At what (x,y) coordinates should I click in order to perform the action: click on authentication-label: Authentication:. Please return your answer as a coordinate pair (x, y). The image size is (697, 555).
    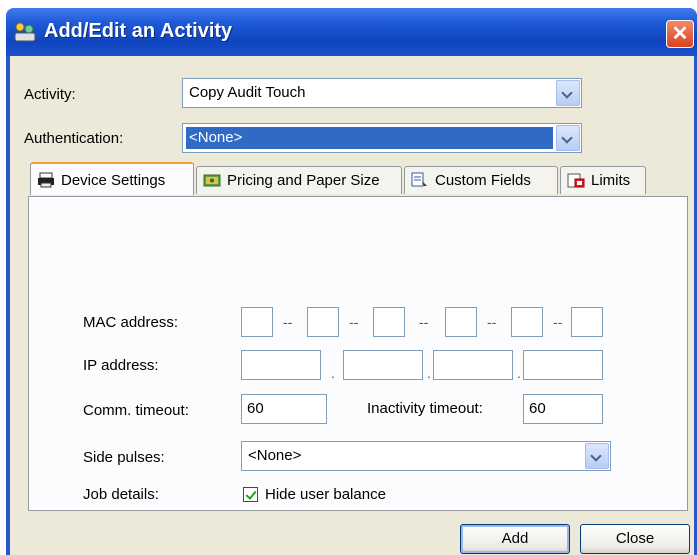
    Looking at the image, I should click on (74, 138).